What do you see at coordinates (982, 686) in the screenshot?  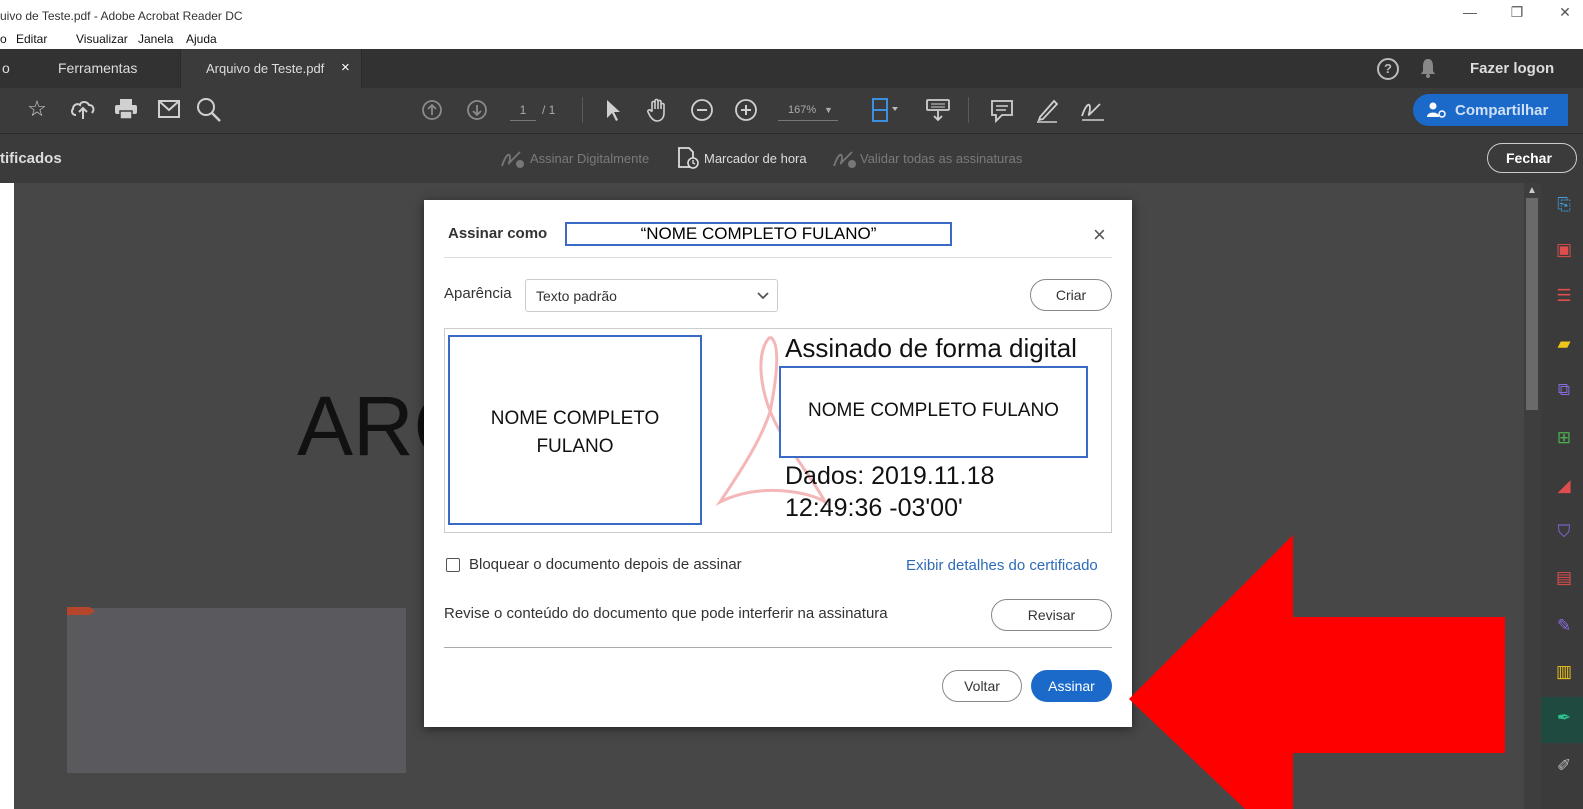 I see `back-button: Voltar` at bounding box center [982, 686].